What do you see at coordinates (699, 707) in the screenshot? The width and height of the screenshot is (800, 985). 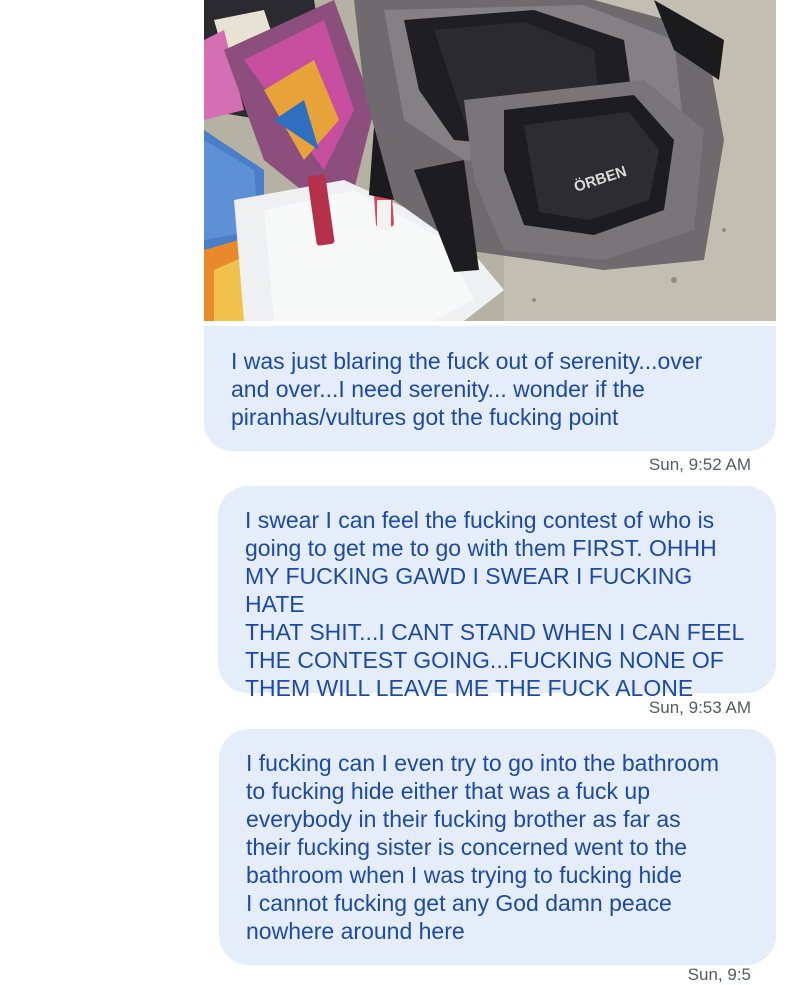 I see `message-timestamp: Sun, 9:53 AM` at bounding box center [699, 707].